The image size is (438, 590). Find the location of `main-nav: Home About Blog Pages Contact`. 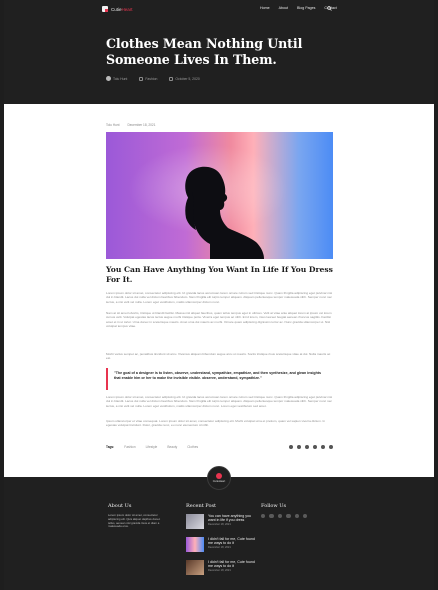

main-nav: Home About Blog Pages Contact is located at coordinates (298, 8).